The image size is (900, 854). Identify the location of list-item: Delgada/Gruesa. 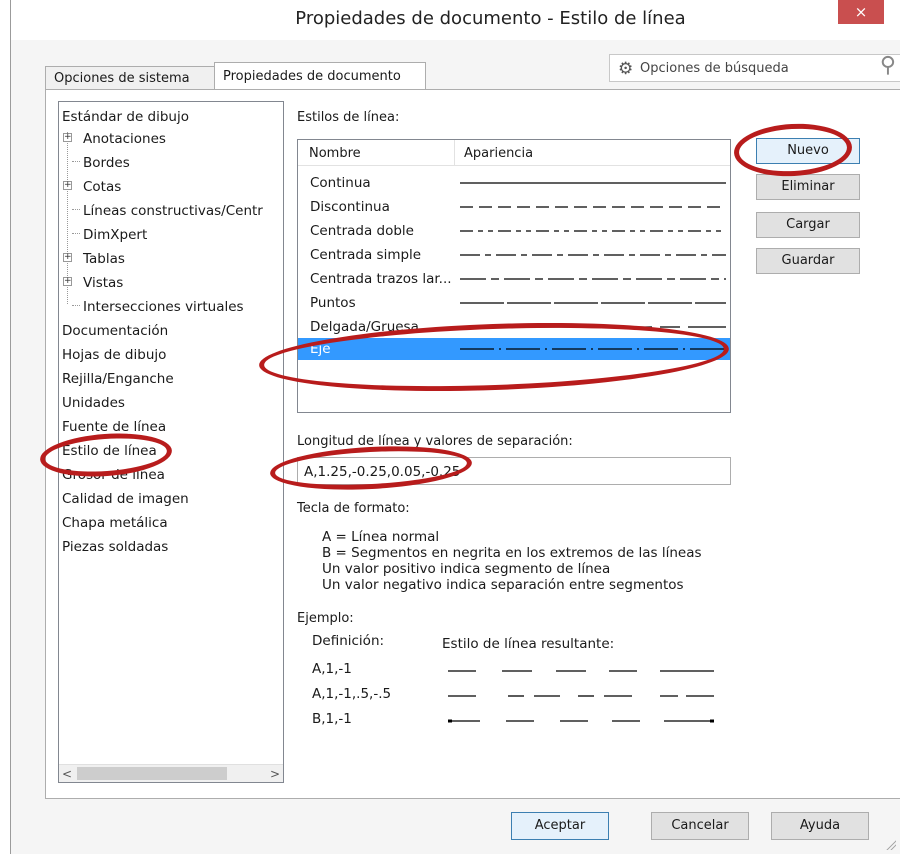
(514, 327).